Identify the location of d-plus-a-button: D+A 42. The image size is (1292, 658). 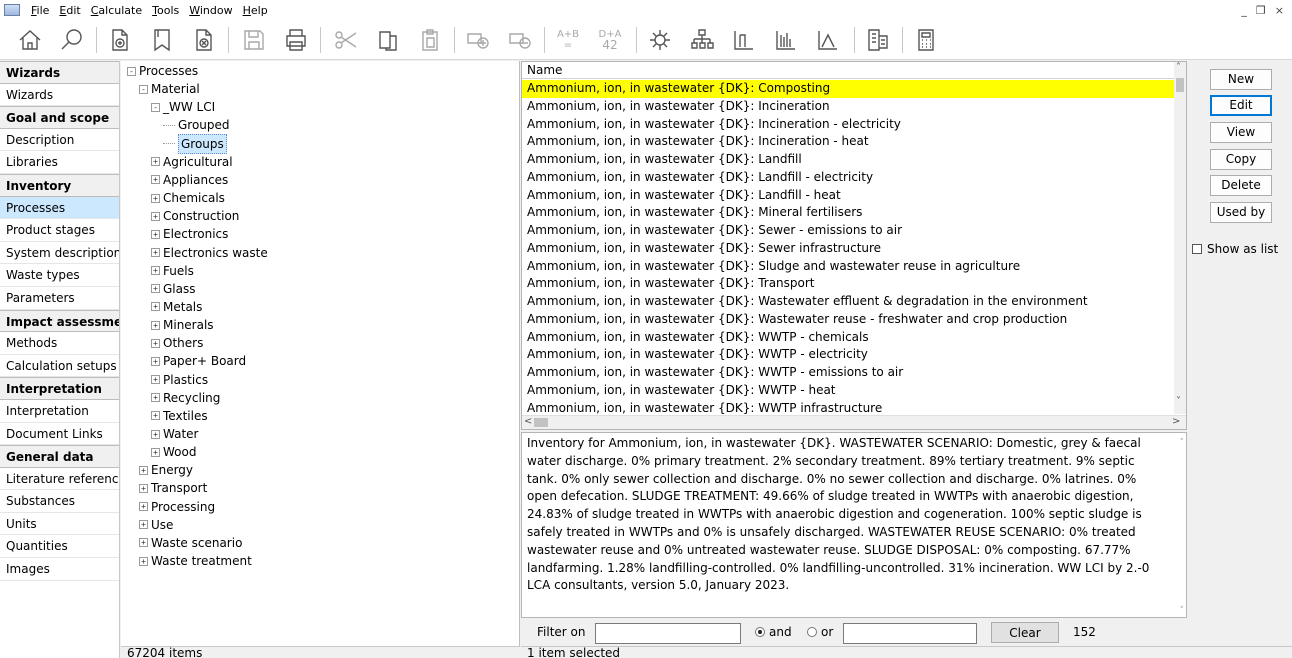
(610, 40).